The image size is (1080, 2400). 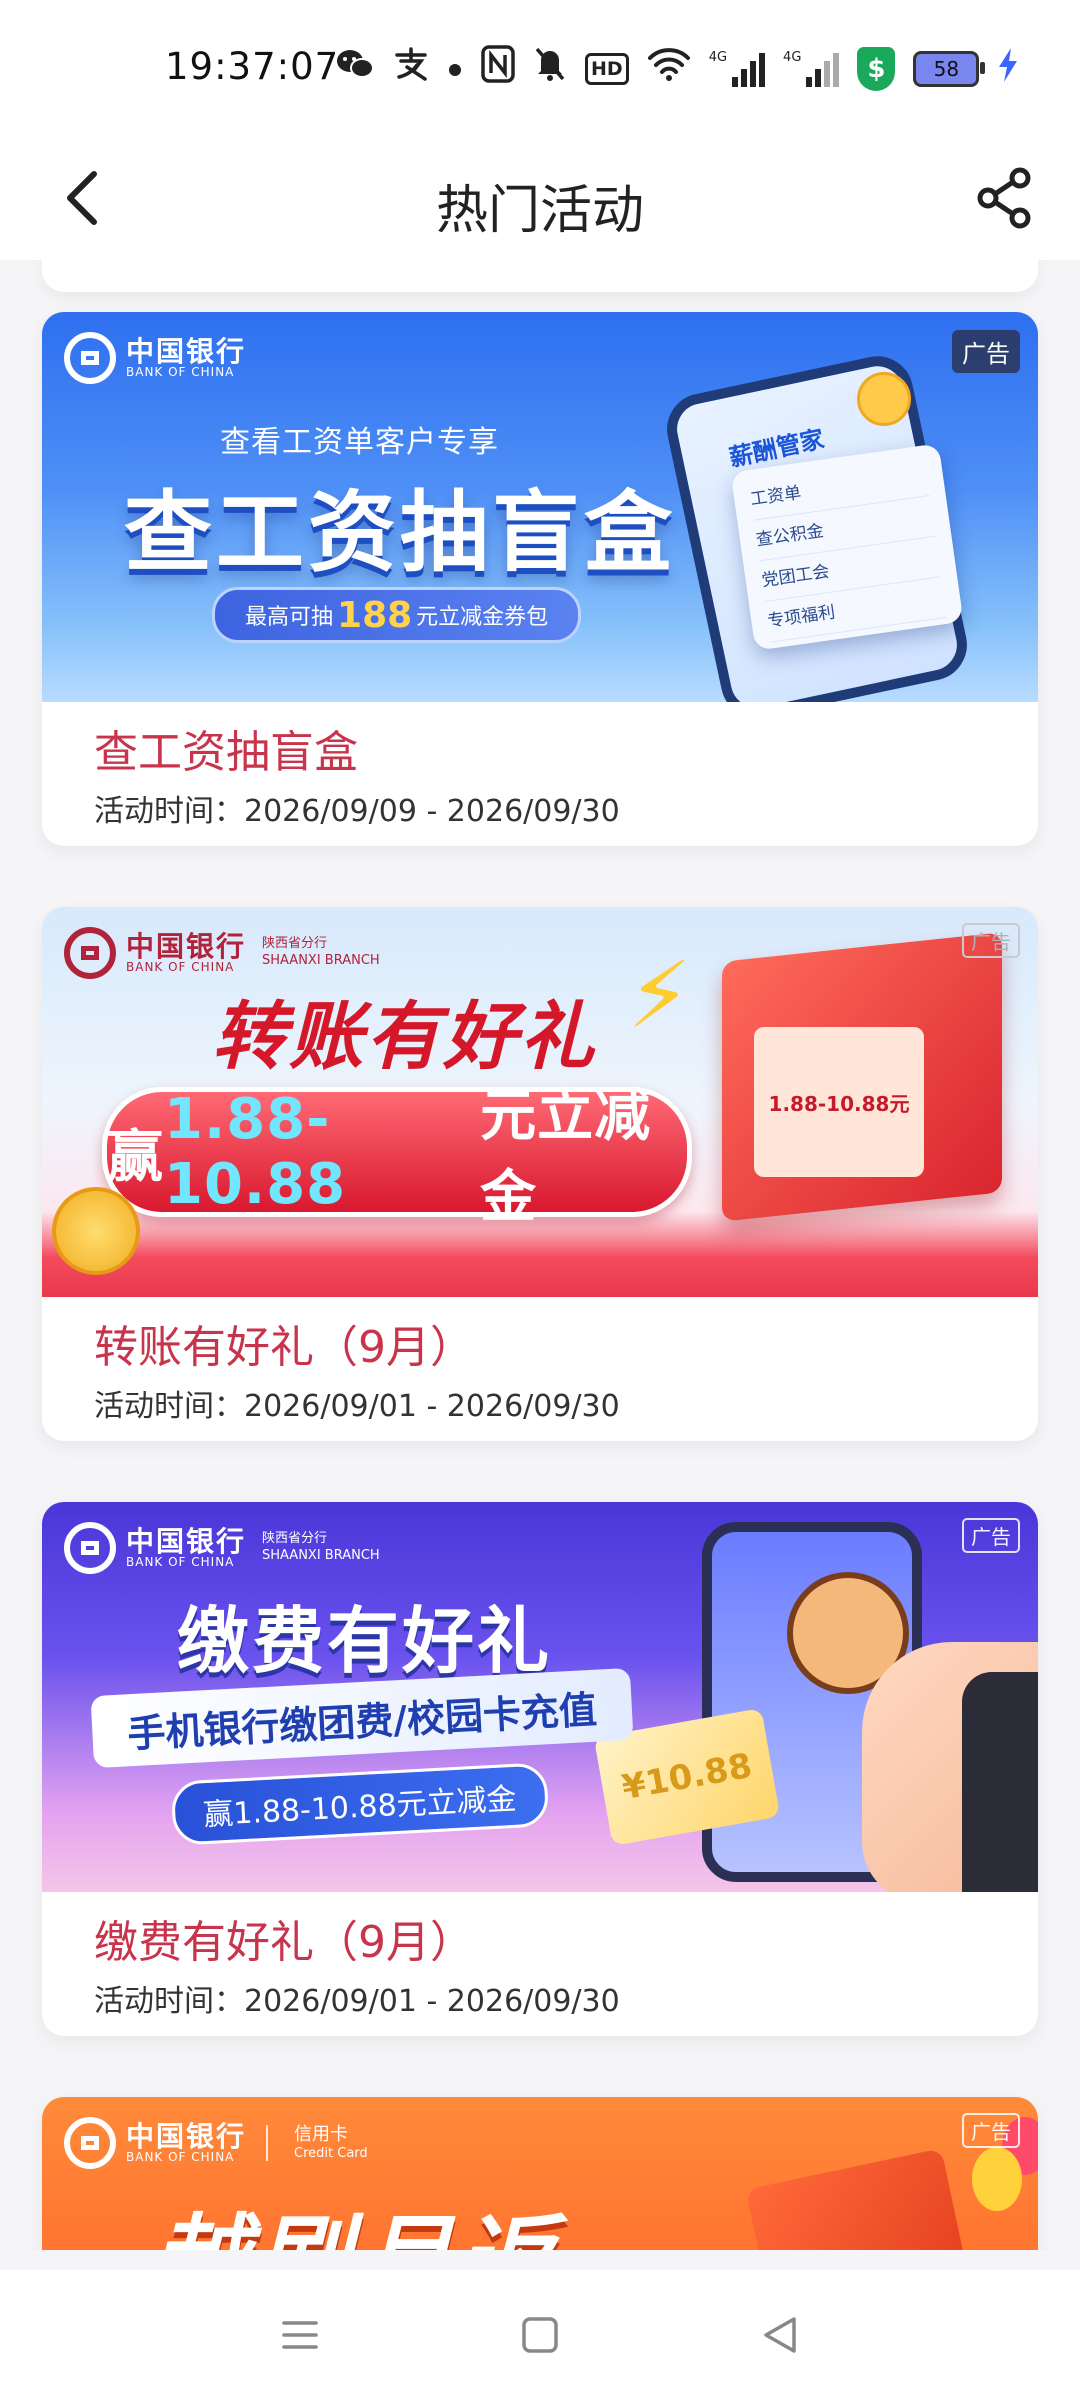 I want to click on card-info: 缴费有好礼（9月） 活动时间：2026/09/01 - 2026/09/30, so click(x=540, y=1964).